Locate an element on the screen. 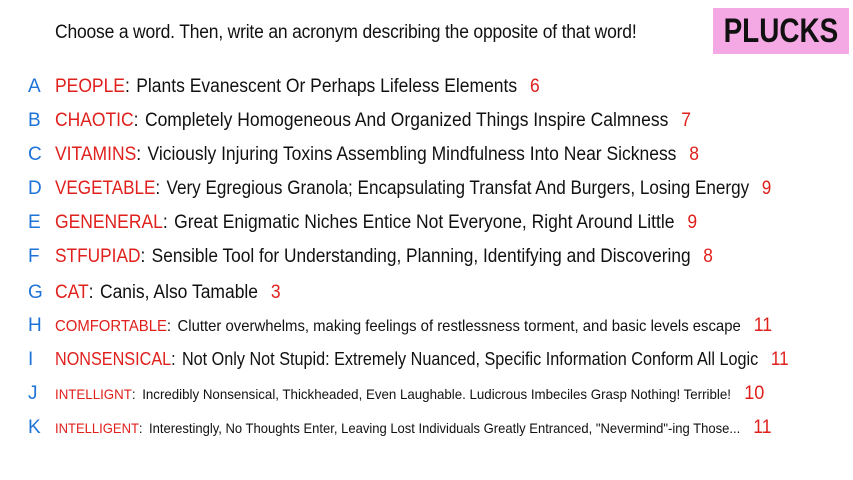  entry-word: STFUPIAD is located at coordinates (98, 256).